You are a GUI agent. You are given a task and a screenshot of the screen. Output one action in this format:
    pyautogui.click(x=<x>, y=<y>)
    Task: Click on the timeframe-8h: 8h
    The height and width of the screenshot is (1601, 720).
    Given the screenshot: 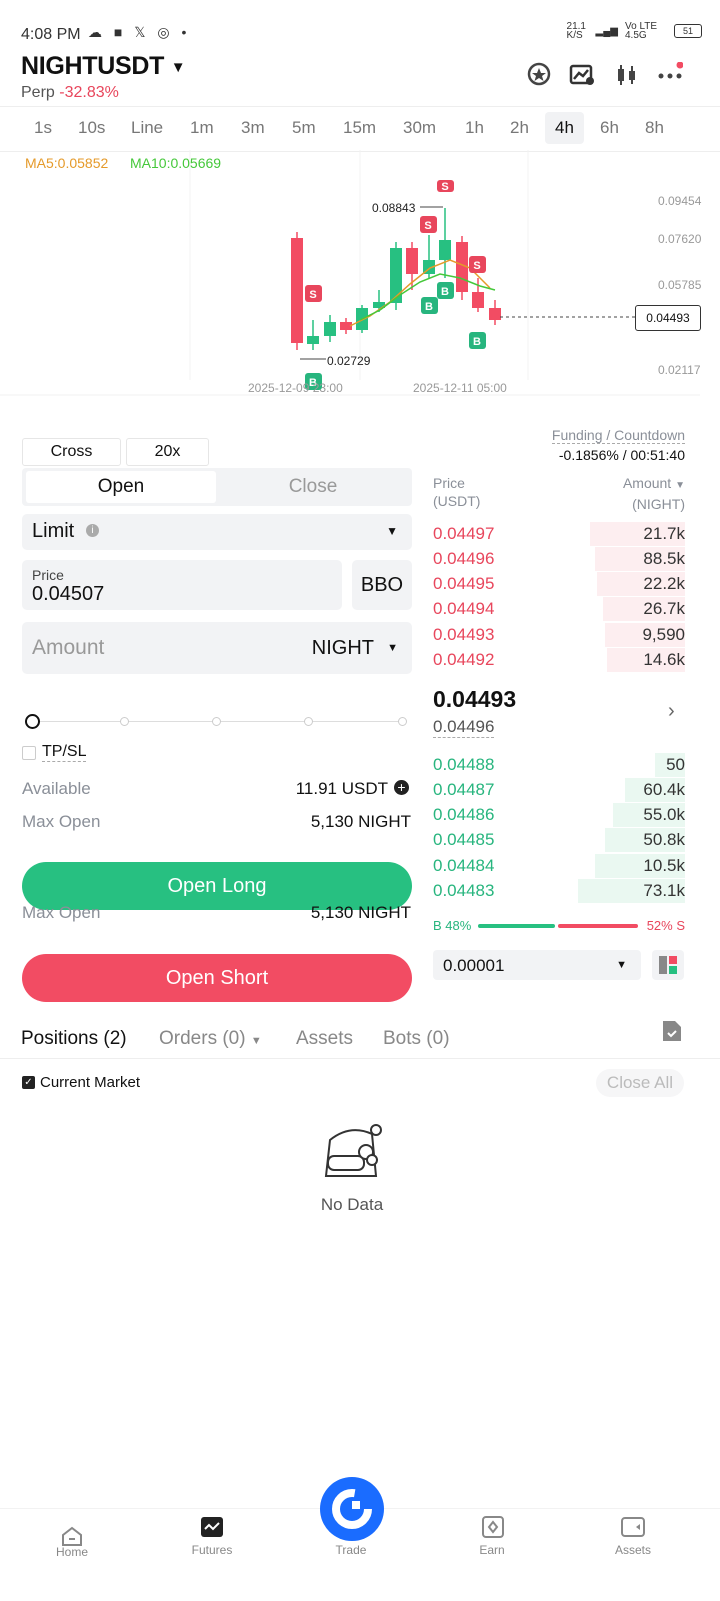 What is the action you would take?
    pyautogui.click(x=654, y=128)
    